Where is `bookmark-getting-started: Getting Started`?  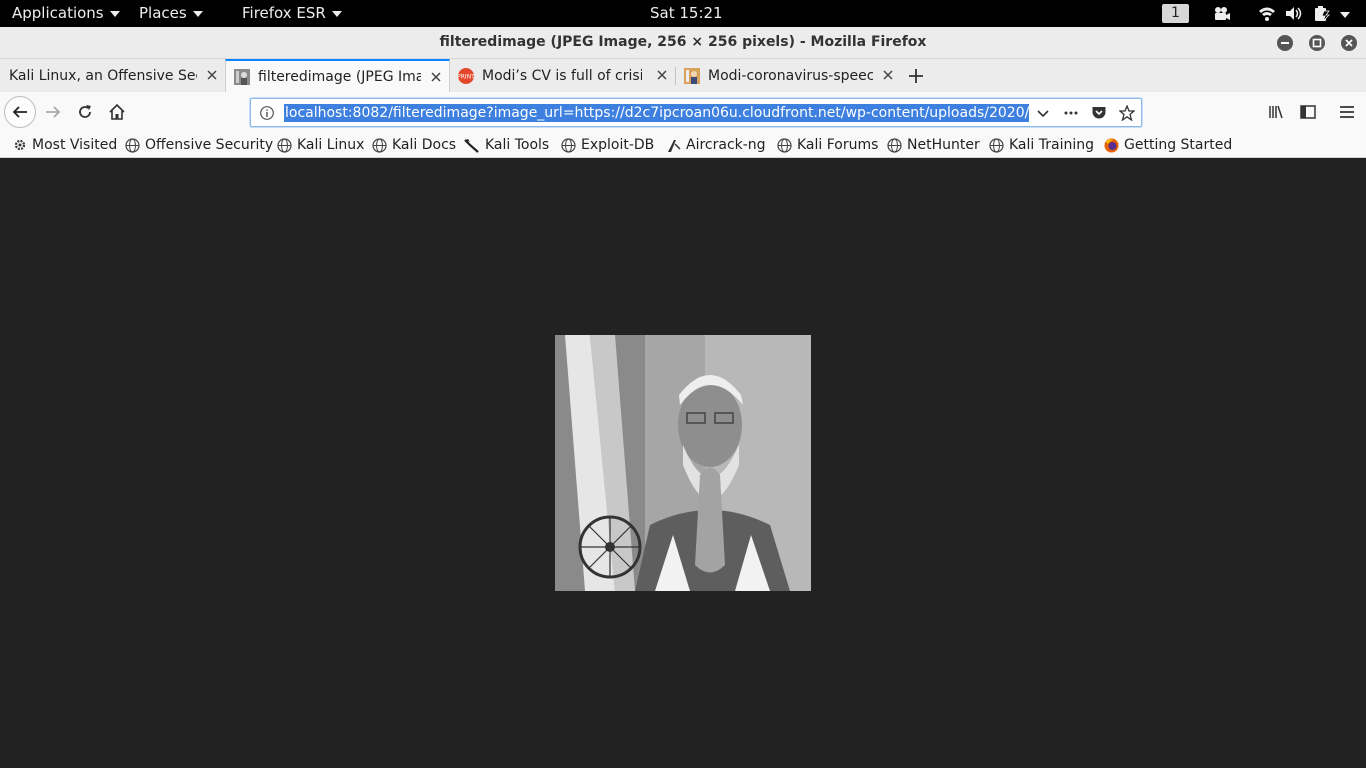
bookmark-getting-started: Getting Started is located at coordinates (1168, 145).